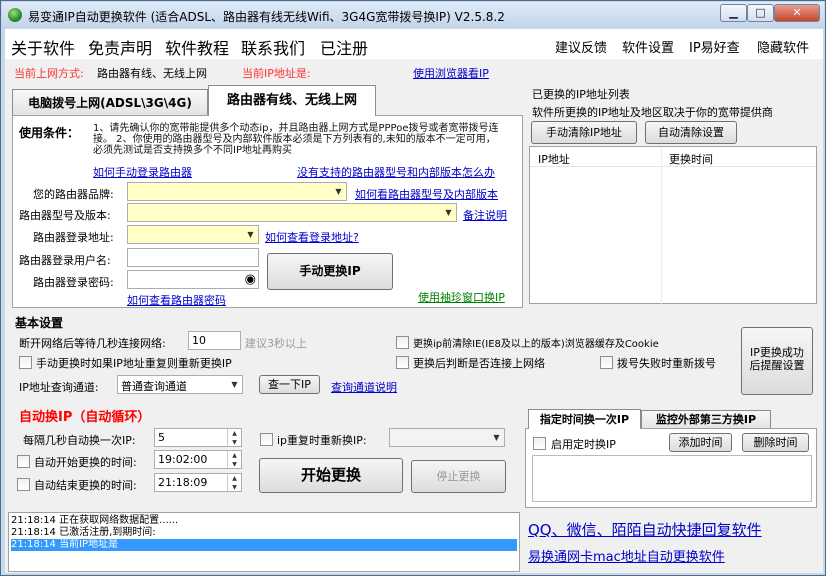 The image size is (826, 576). Describe the element at coordinates (134, 363) in the screenshot. I see `repeat-change-label: 手动更换时如果IP地址重复则重新更换IP` at that location.